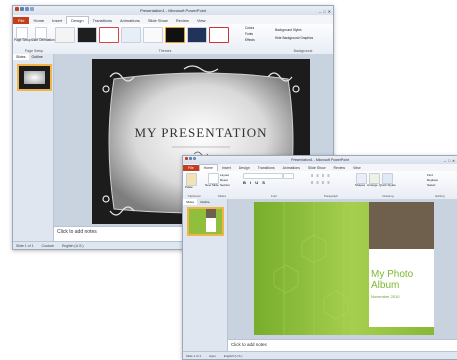 Image resolution: width=457 pixels, height=360 pixels. I want to click on themes-gallery, so click(151, 36).